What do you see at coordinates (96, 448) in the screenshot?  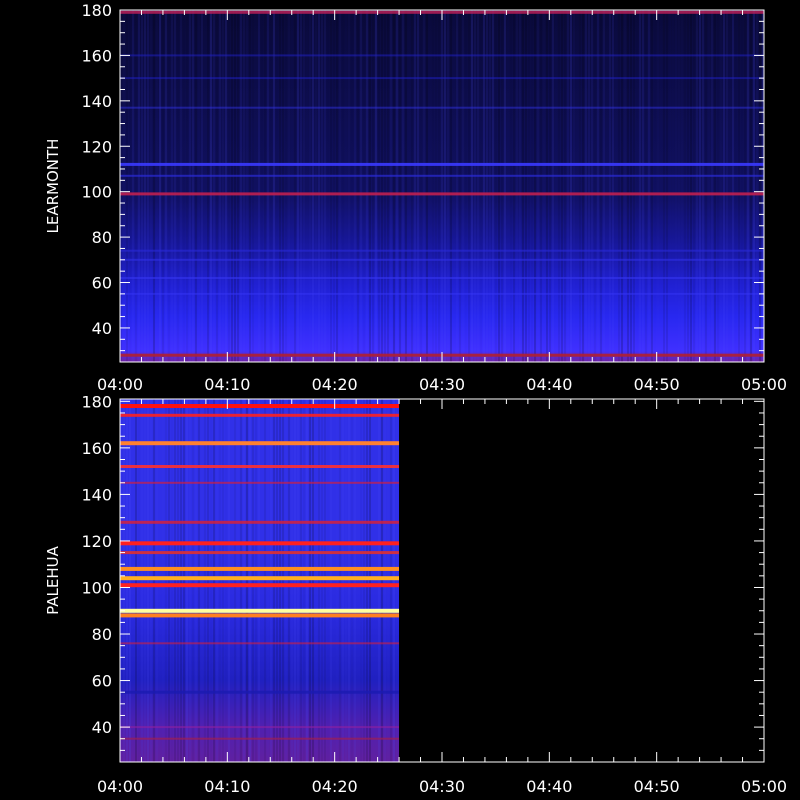 I see `y-tick-label: 160` at bounding box center [96, 448].